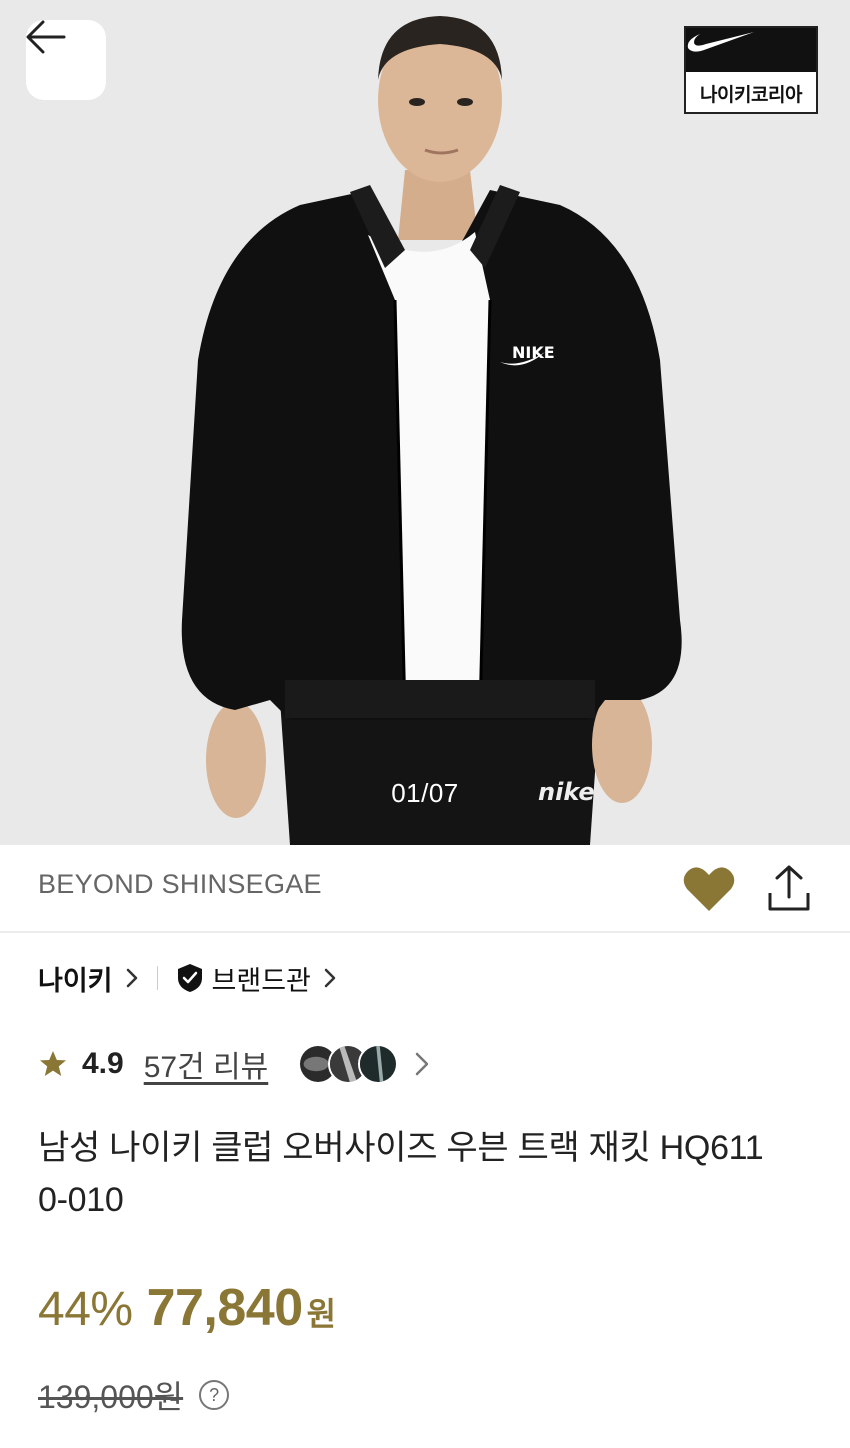 Image resolution: width=850 pixels, height=1448 pixels. I want to click on wishlist-button, so click(709, 889).